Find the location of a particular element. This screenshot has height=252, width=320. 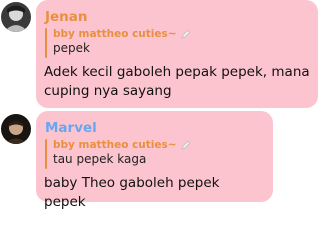

message-text: baby Theo gaboleh pepek pepek is located at coordinates (132, 192).